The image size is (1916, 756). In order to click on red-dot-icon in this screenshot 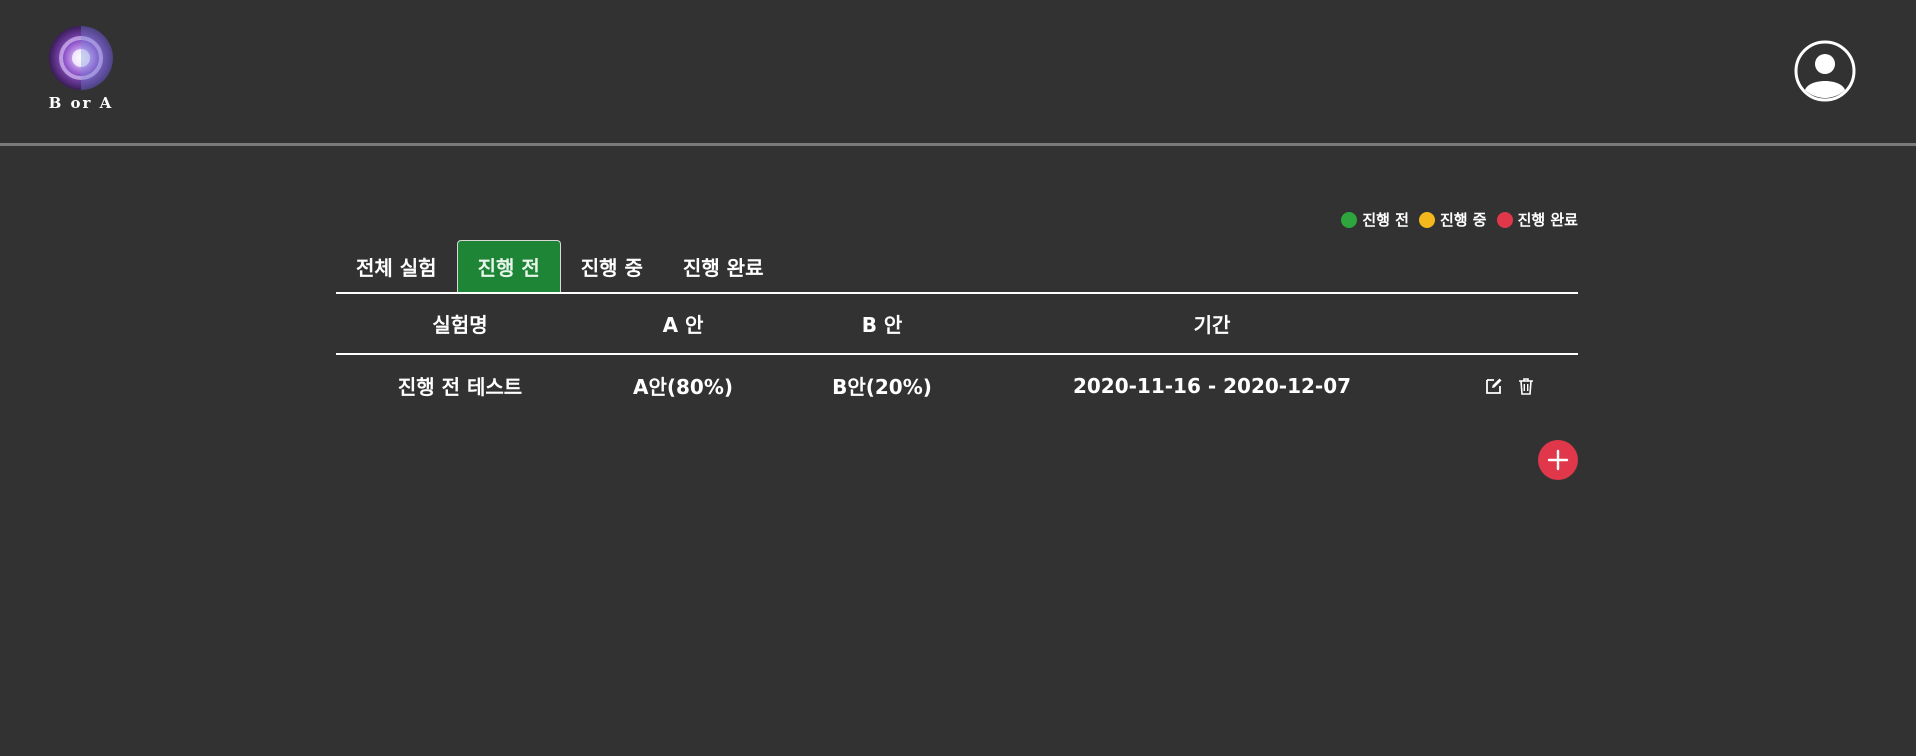, I will do `click(1504, 219)`.